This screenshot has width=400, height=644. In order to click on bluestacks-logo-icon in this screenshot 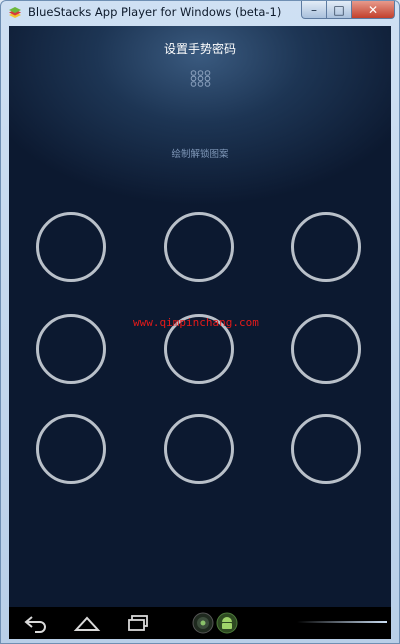, I will do `click(15, 12)`.